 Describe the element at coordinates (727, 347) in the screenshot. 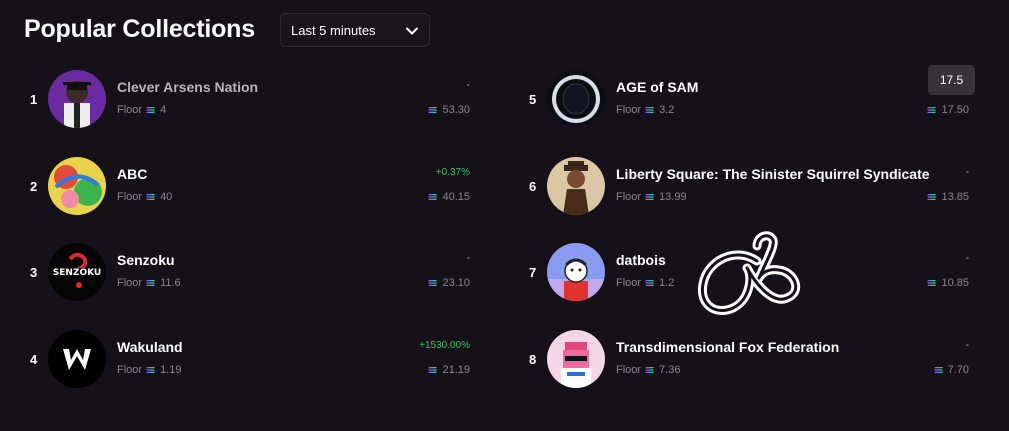

I see `collection-name: Transdimensional Fox Federation` at that location.